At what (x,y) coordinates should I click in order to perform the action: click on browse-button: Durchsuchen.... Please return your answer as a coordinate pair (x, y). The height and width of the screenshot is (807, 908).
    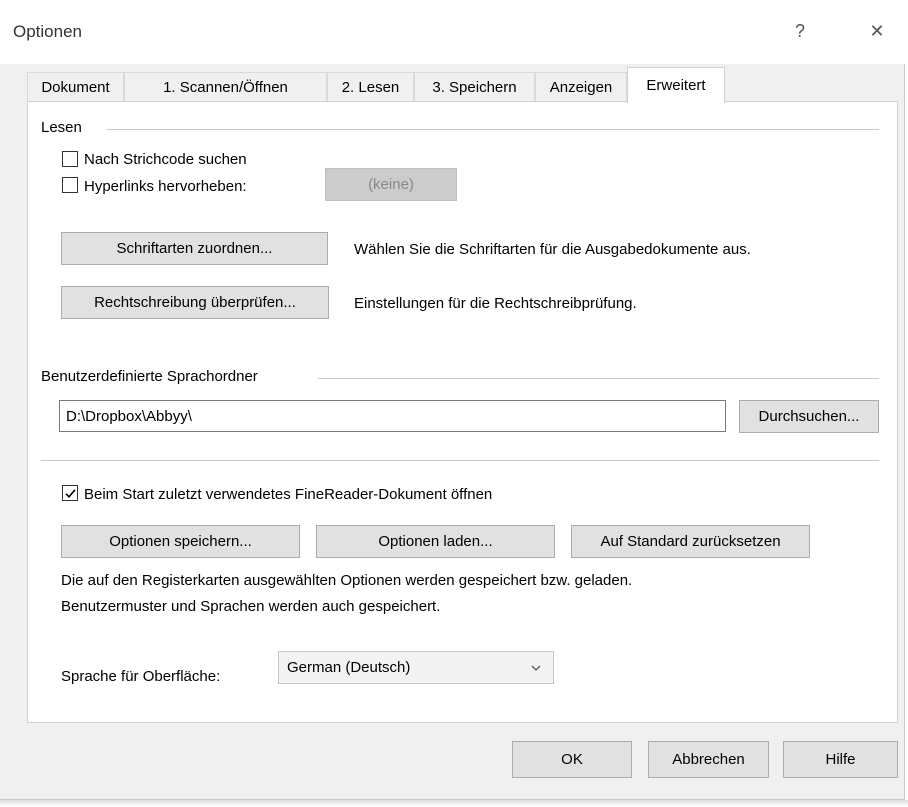
    Looking at the image, I should click on (809, 416).